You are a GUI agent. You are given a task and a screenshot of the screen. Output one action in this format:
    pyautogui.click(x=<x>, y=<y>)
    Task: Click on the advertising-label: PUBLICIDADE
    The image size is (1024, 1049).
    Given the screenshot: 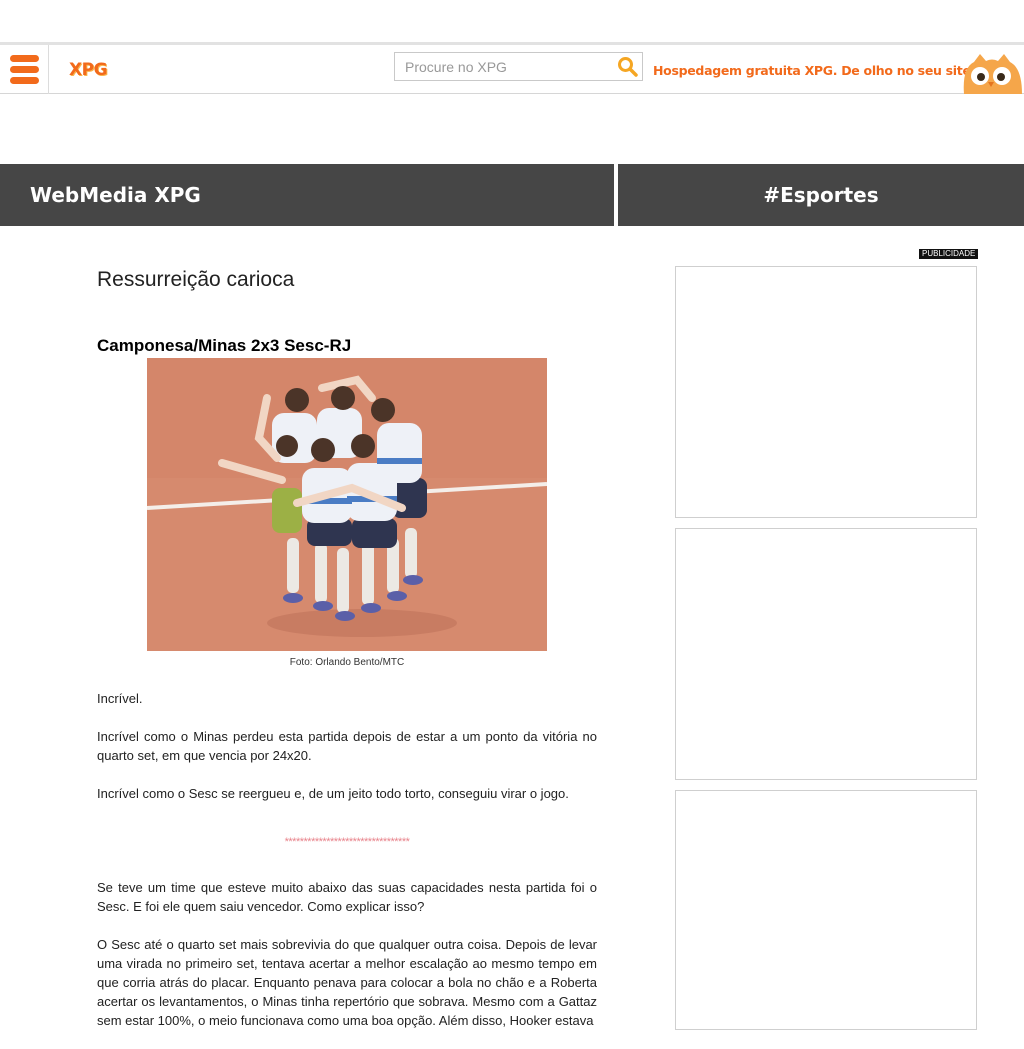 What is the action you would take?
    pyautogui.click(x=949, y=254)
    